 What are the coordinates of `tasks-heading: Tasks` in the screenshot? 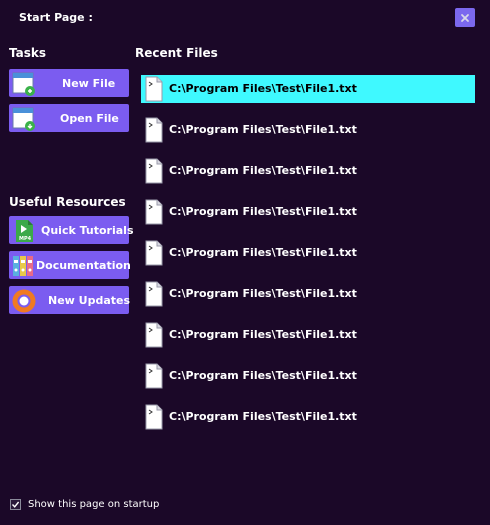 It's located at (28, 53).